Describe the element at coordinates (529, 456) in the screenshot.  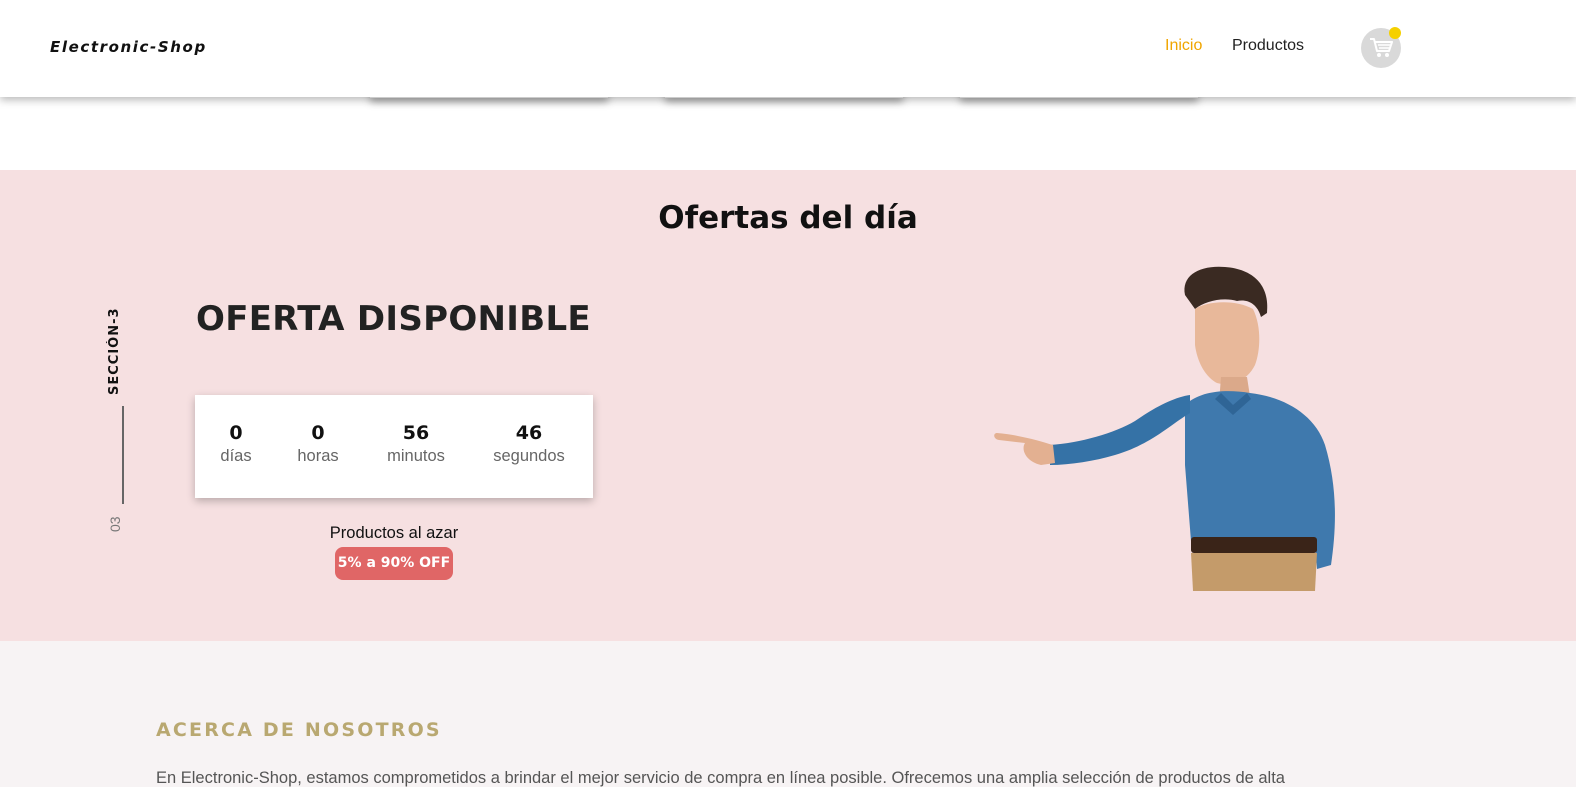
I see `countdown-label: segundos` at that location.